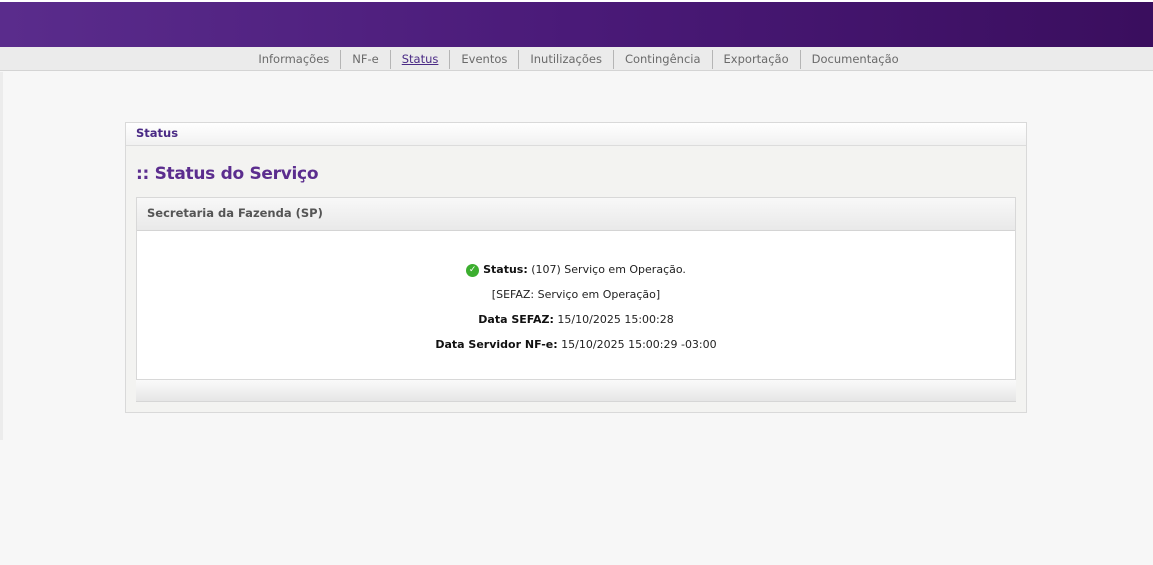  I want to click on nav-documentacao: Documentação, so click(854, 59).